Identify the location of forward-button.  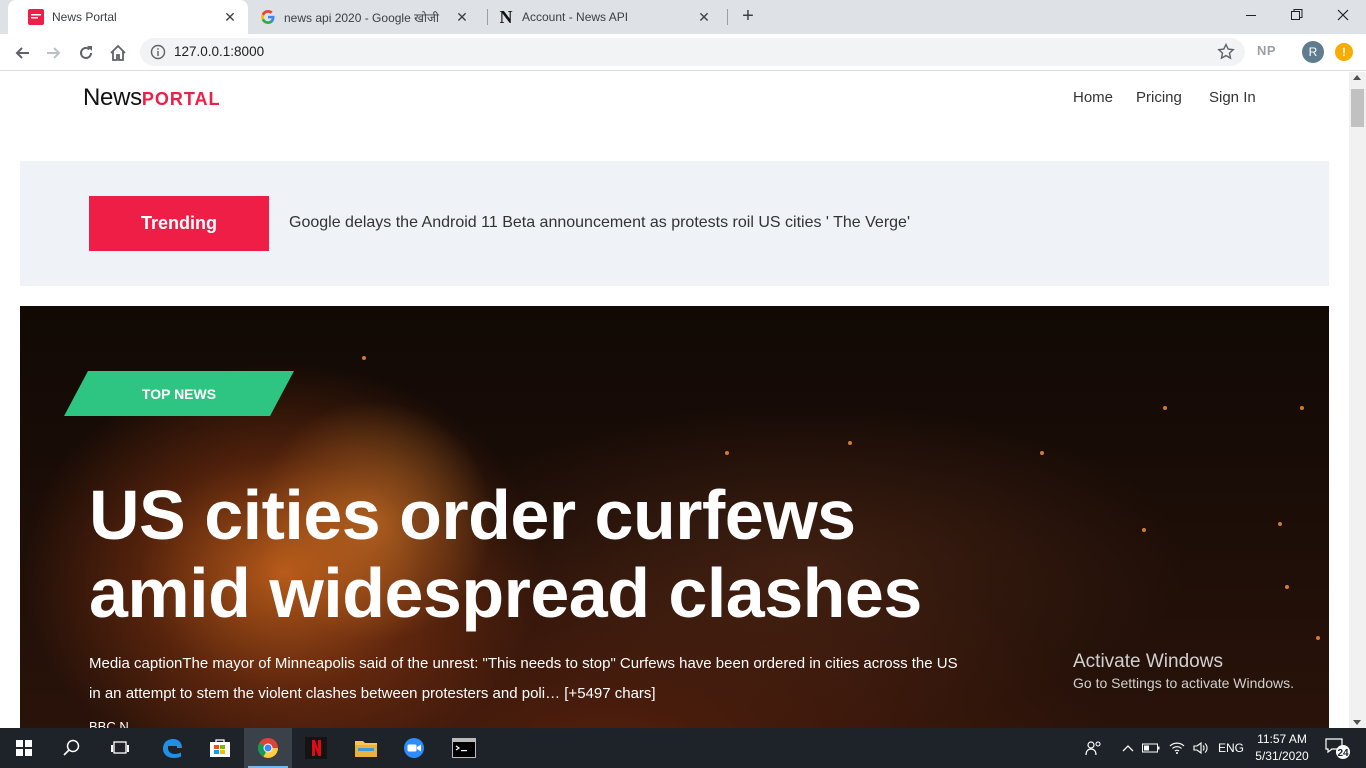
(54, 53).